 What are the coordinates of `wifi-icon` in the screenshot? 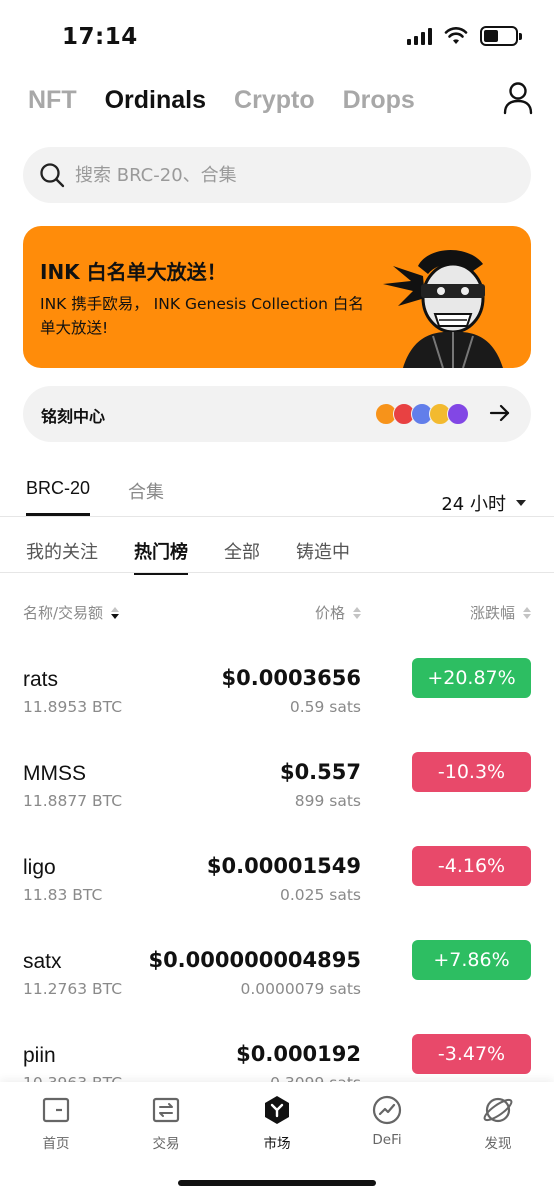 It's located at (456, 35).